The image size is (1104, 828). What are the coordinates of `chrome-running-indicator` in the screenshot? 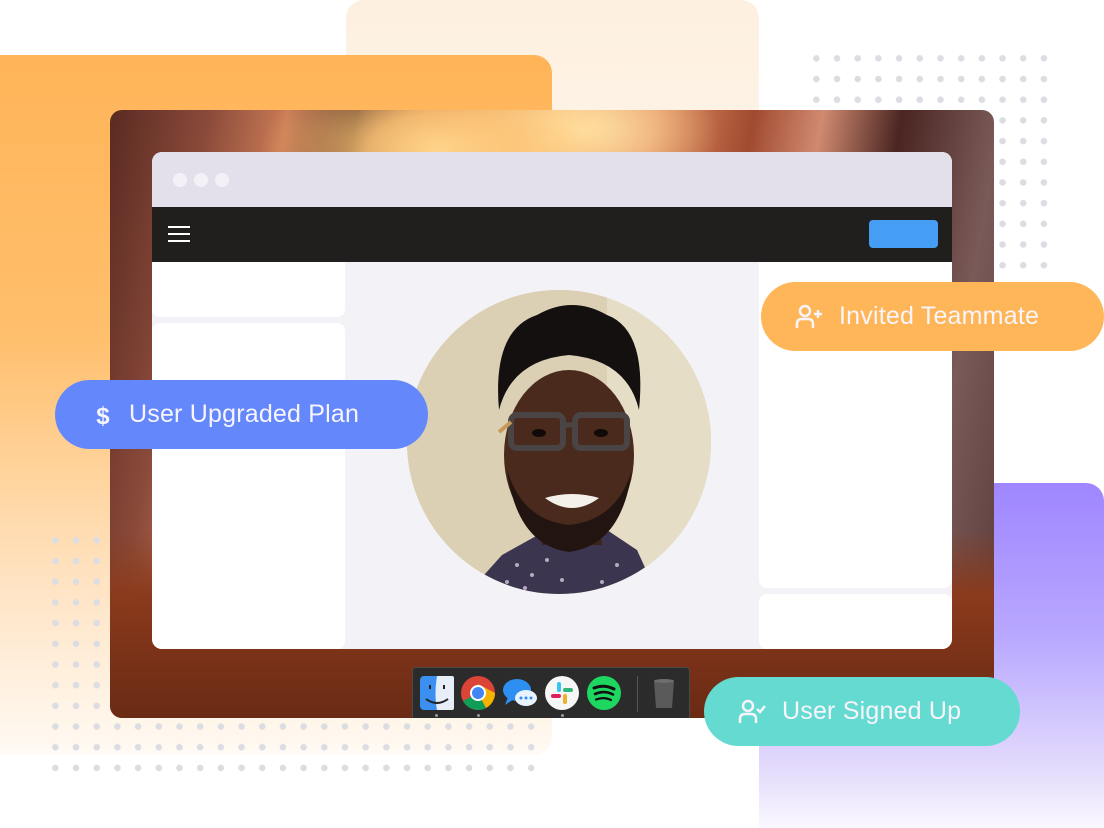 It's located at (478, 715).